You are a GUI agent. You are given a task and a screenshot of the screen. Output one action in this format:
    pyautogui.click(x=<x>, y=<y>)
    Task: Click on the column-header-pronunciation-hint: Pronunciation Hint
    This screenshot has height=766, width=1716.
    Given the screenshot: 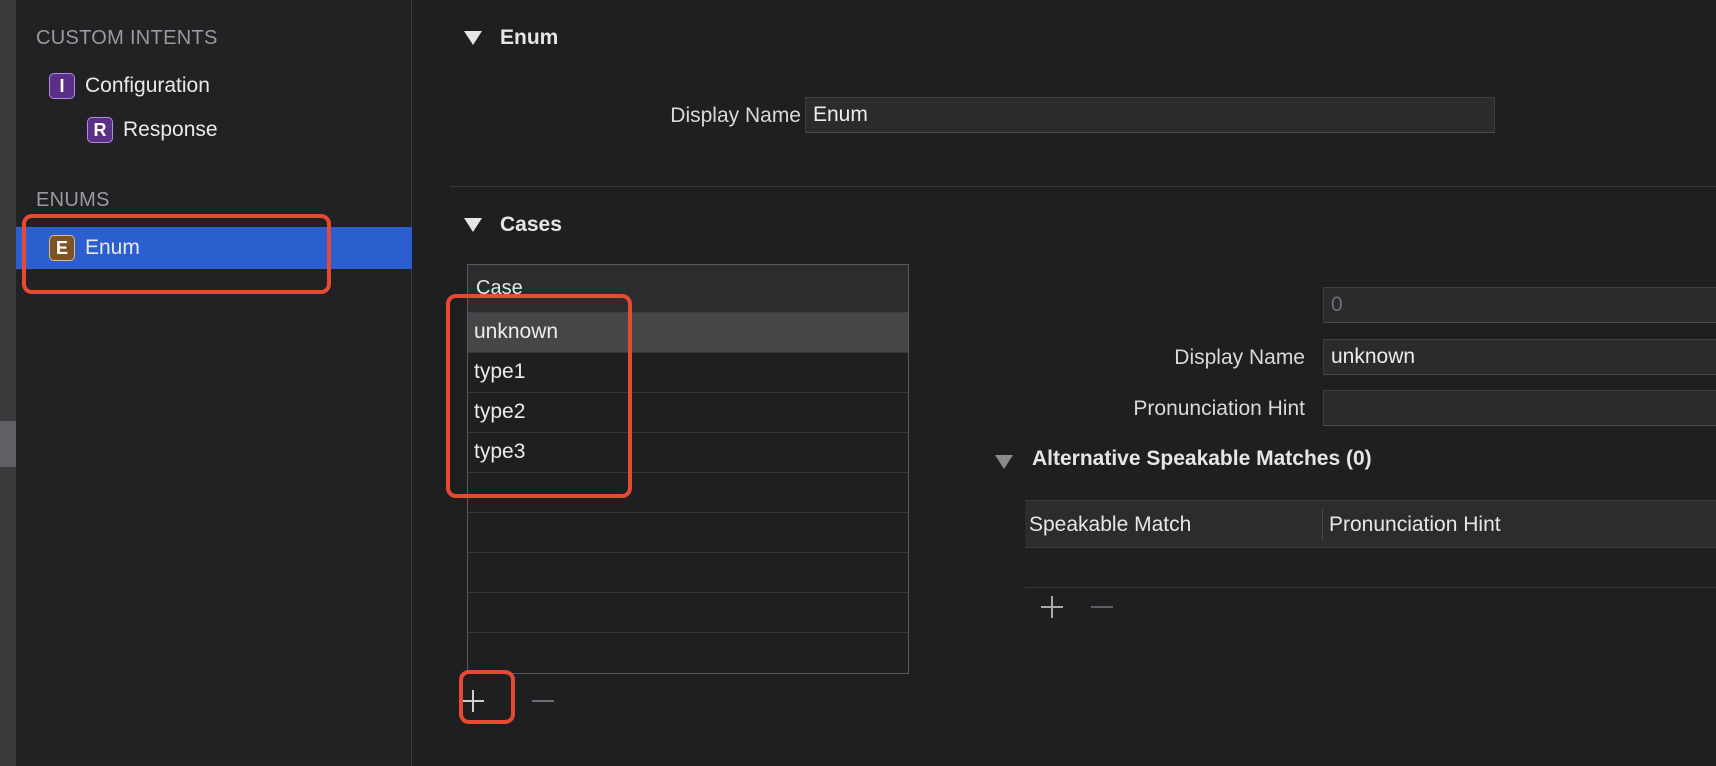 What is the action you would take?
    pyautogui.click(x=1415, y=525)
    